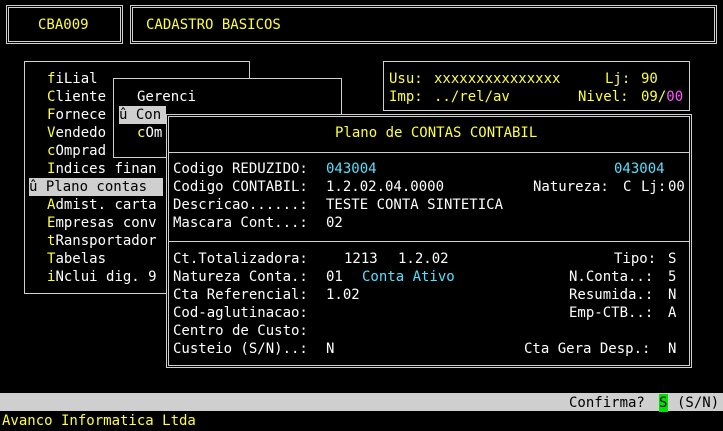  Describe the element at coordinates (675, 97) in the screenshot. I see `level-max: 00` at that location.